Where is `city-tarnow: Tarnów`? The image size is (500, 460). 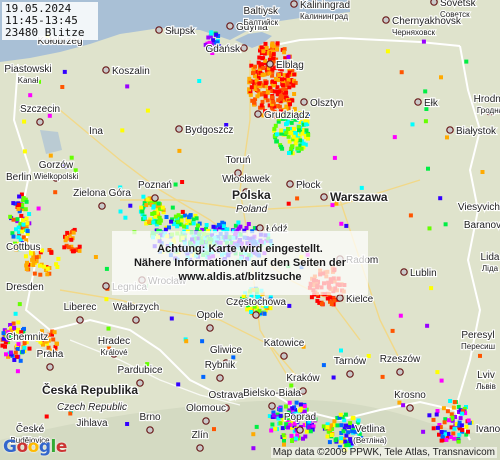
city-tarnow: Tarnów is located at coordinates (350, 366).